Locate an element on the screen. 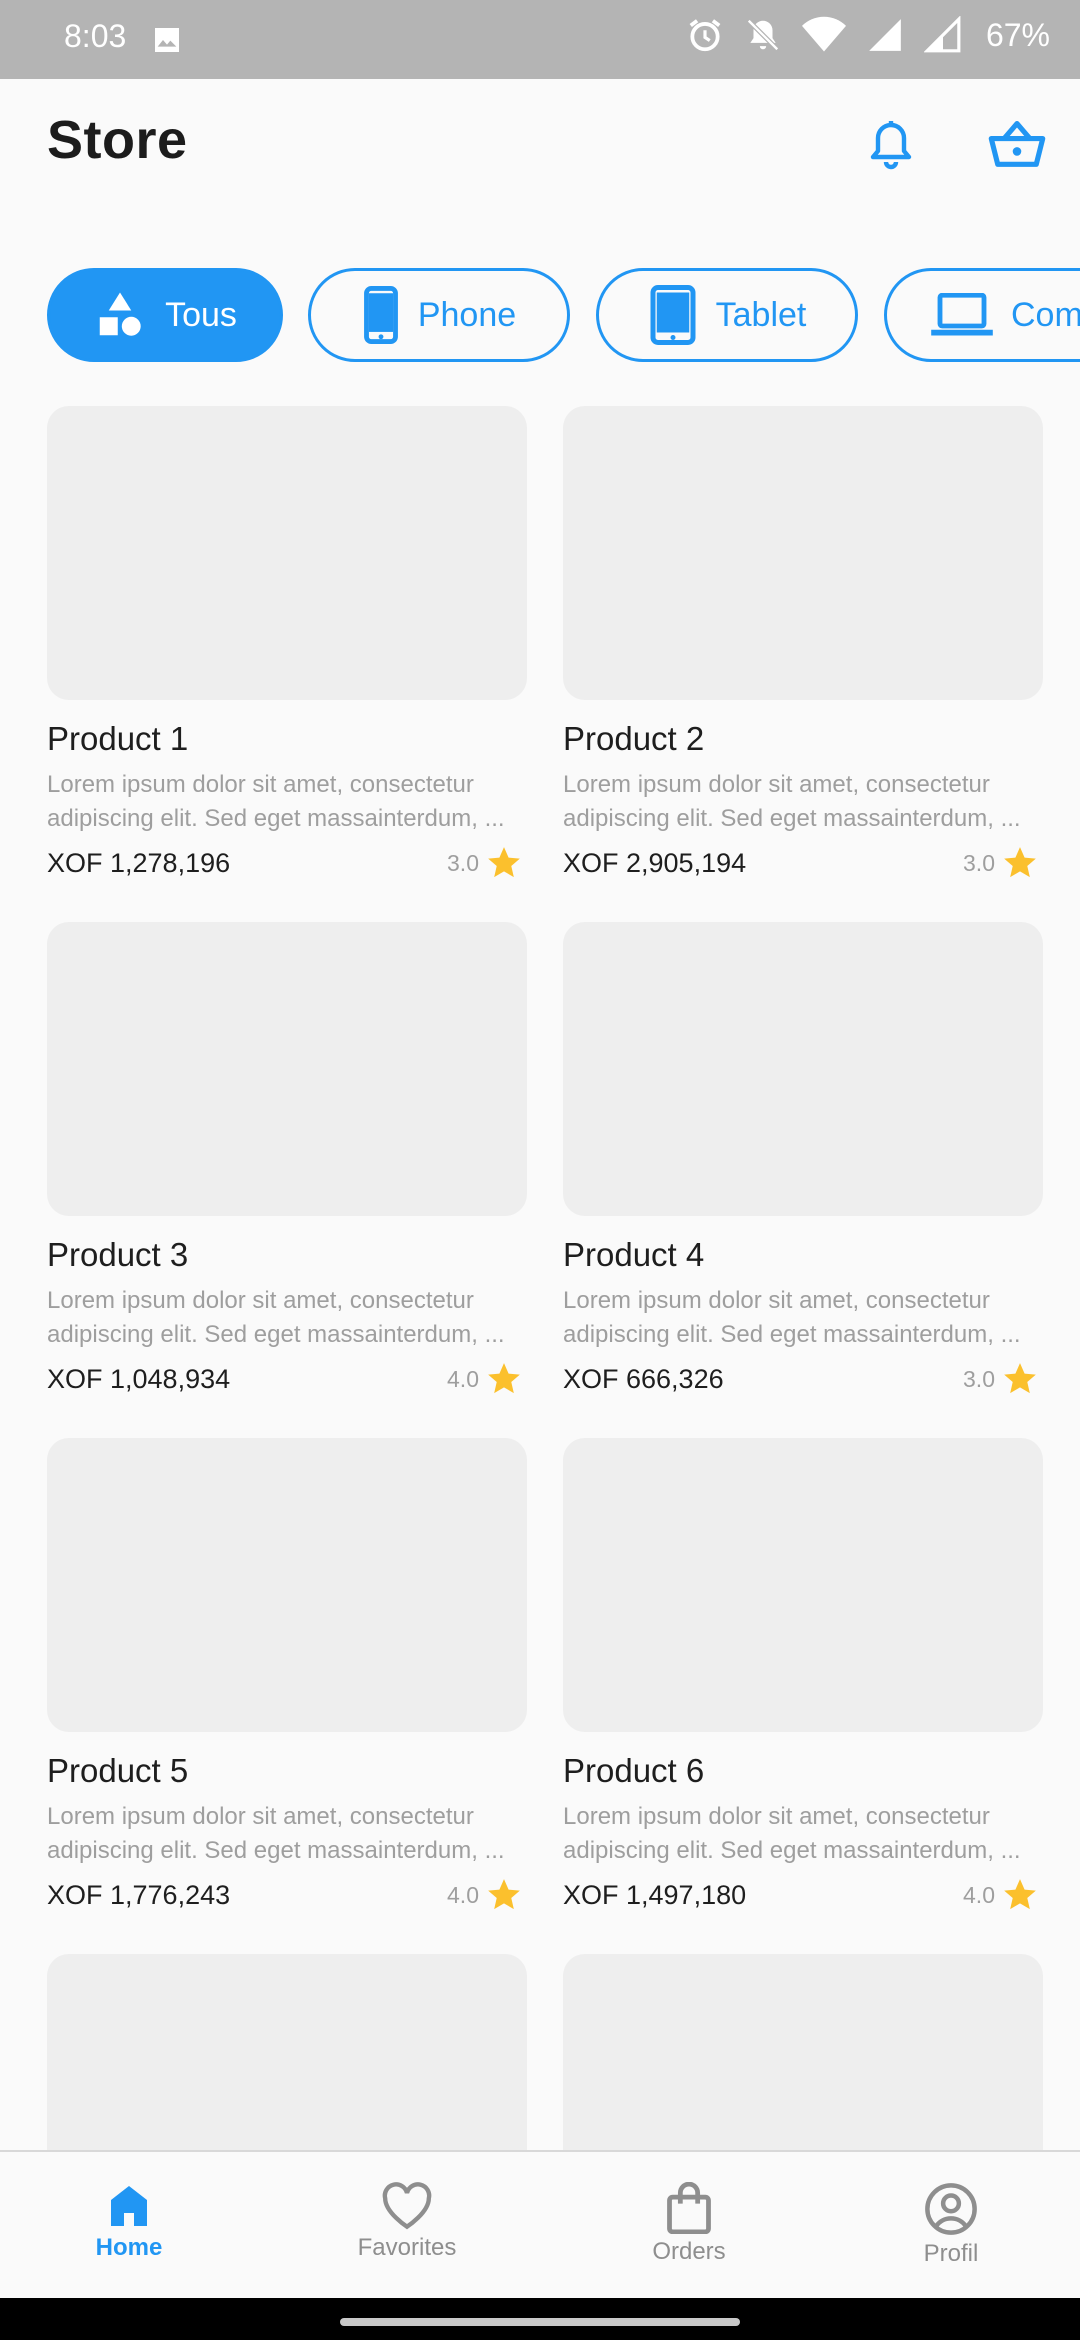  chip-tablet: Tablet is located at coordinates (727, 315).